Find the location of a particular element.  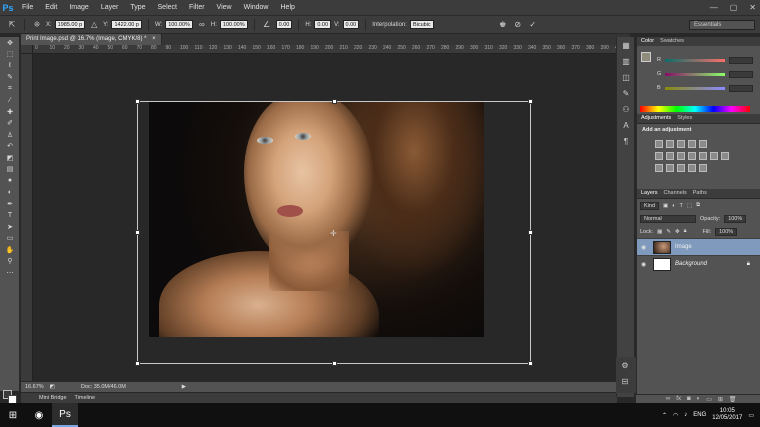

layer-name: Image is located at coordinates (683, 247).